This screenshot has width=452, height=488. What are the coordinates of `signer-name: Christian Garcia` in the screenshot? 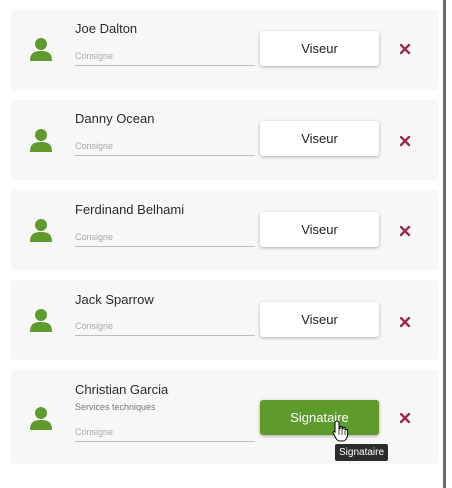 It's located at (122, 389).